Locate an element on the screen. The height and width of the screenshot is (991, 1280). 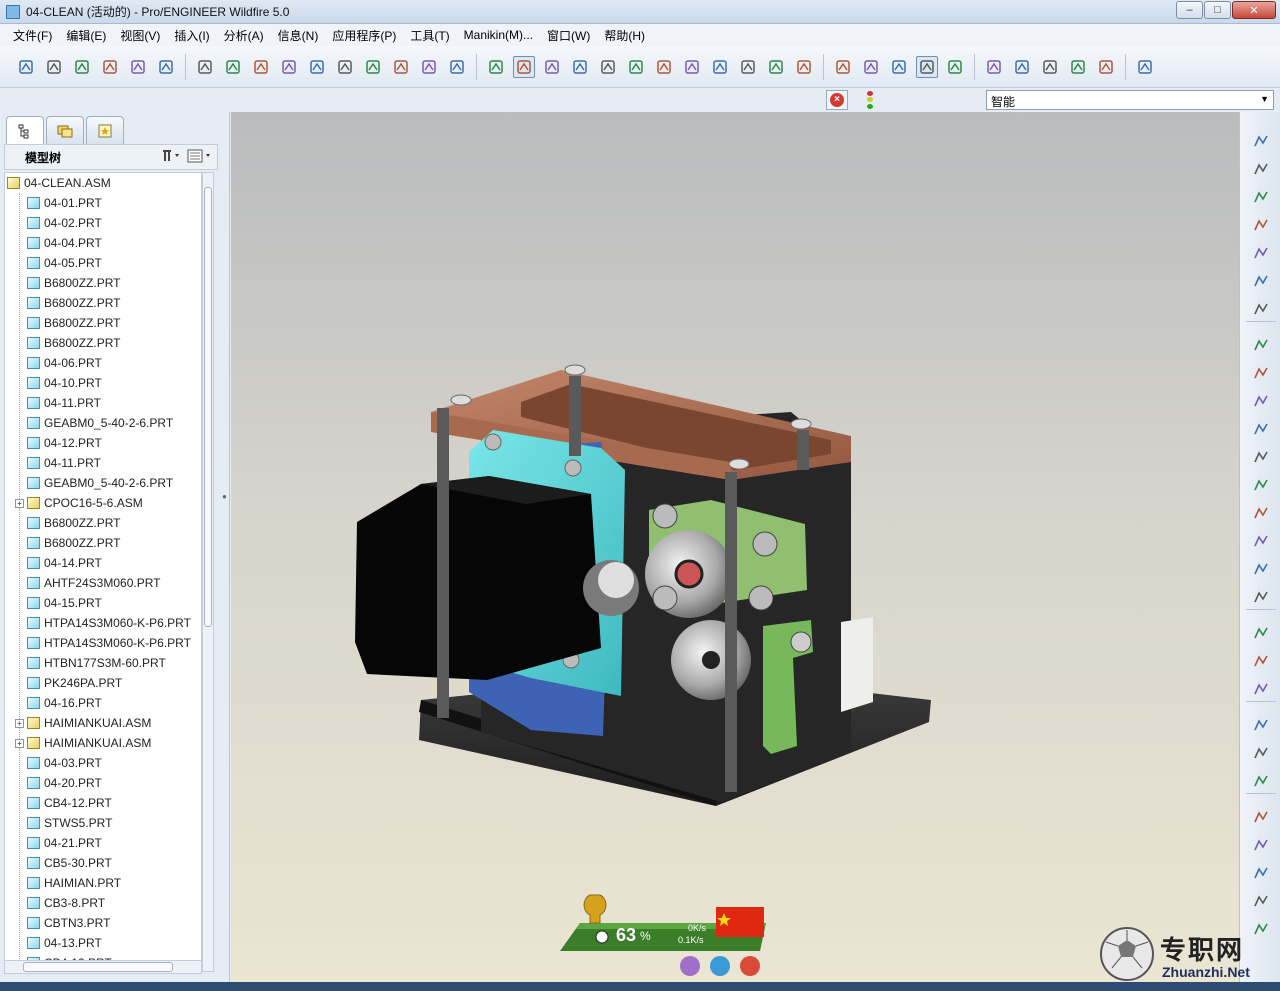
tree-item: 04-20.PRT is located at coordinates (64, 783).